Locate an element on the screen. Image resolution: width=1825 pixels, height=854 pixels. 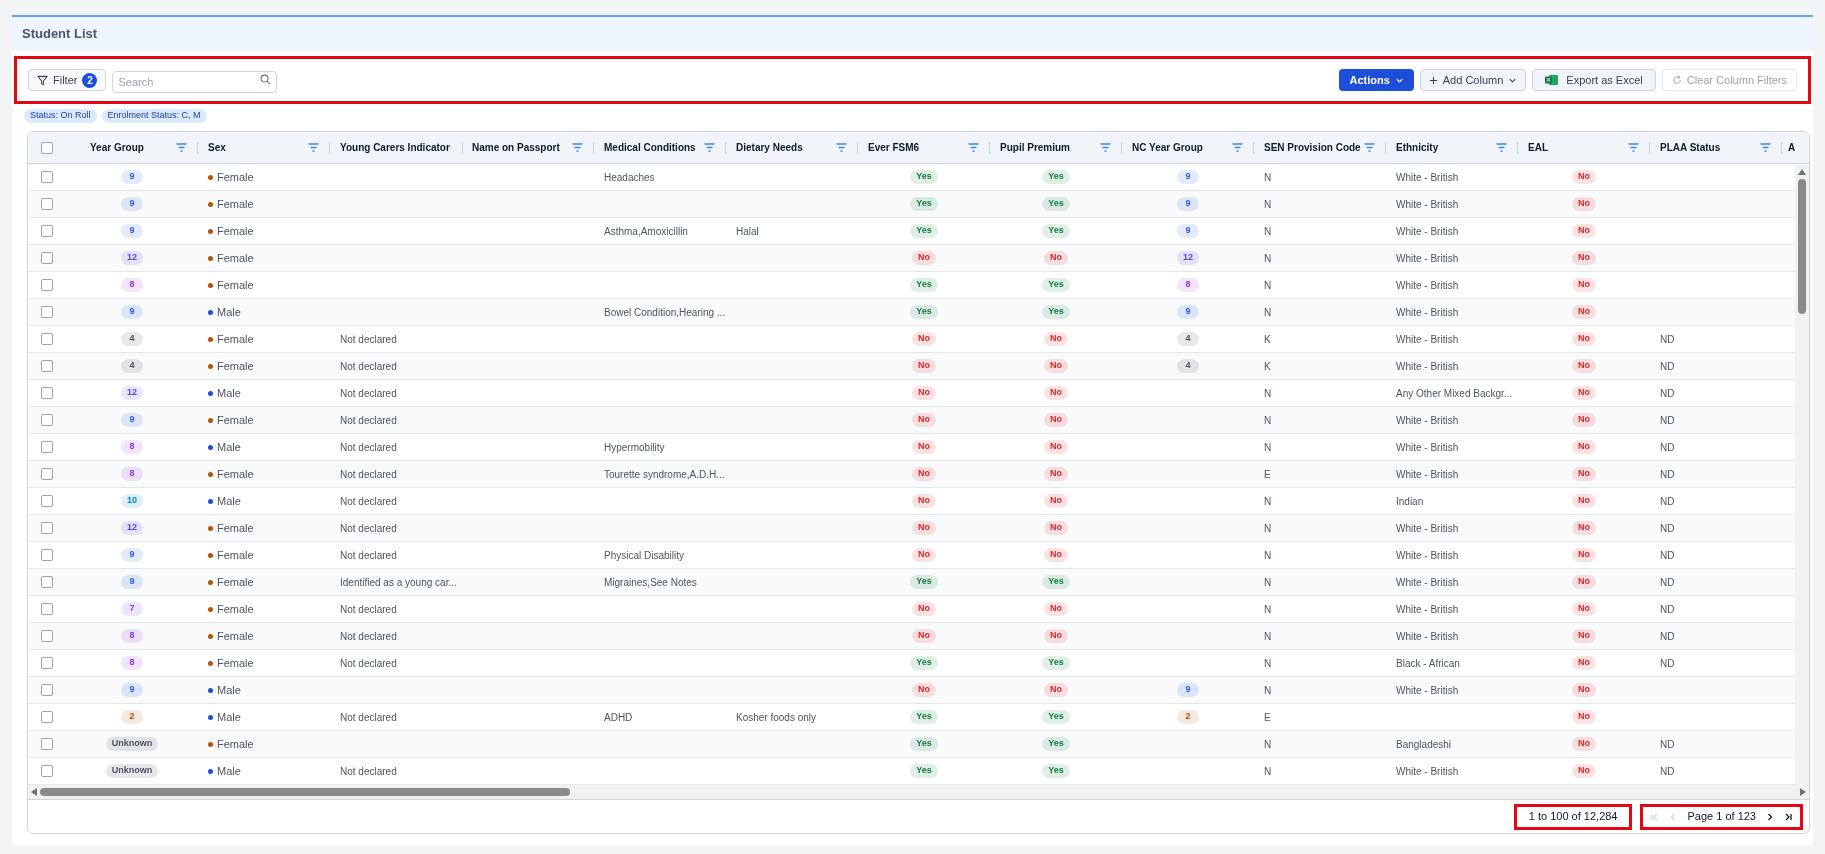
column-header: SEN Provision Code is located at coordinates (1307, 147).